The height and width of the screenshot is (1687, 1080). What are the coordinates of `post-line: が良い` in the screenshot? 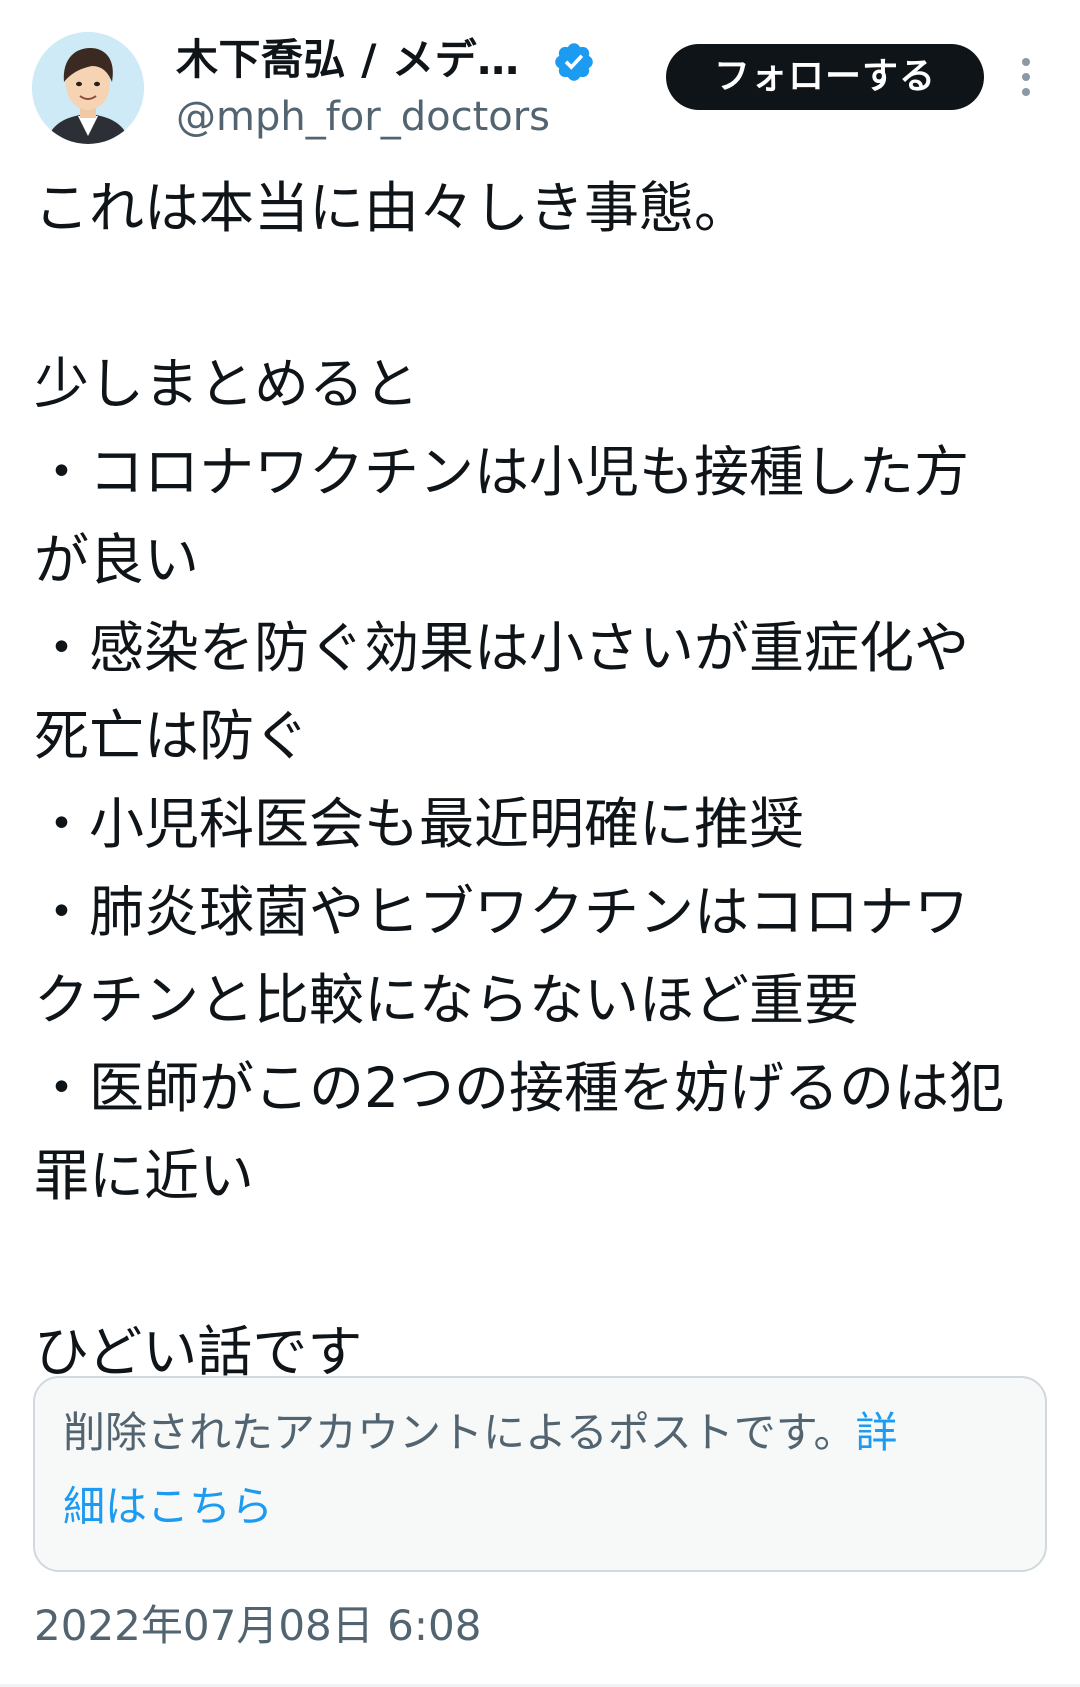 It's located at (117, 560).